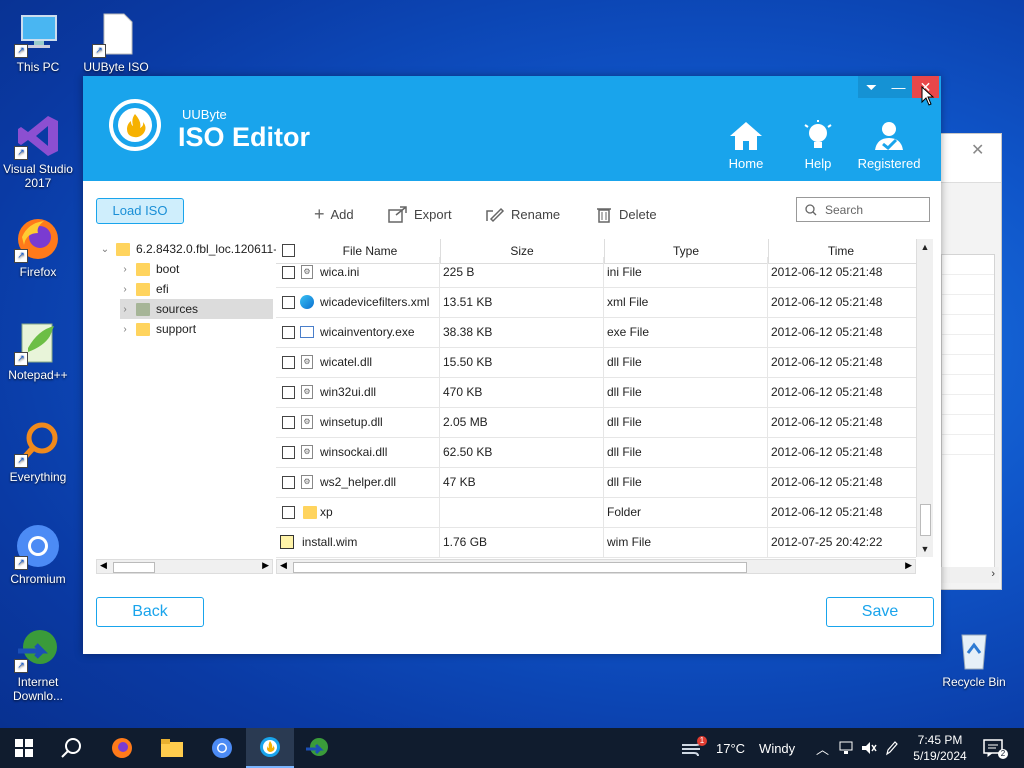 The image size is (1024, 768). Describe the element at coordinates (38, 247) in the screenshot. I see `desktop-icon-firefox: ↗ Firefox` at that location.